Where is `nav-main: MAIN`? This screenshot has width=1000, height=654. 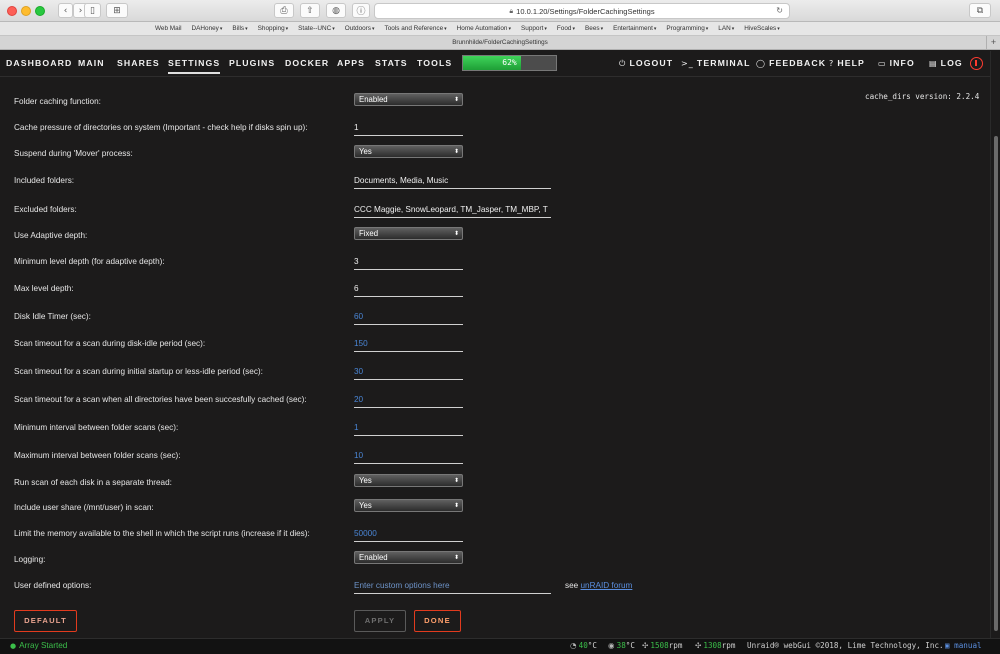 nav-main: MAIN is located at coordinates (91, 63).